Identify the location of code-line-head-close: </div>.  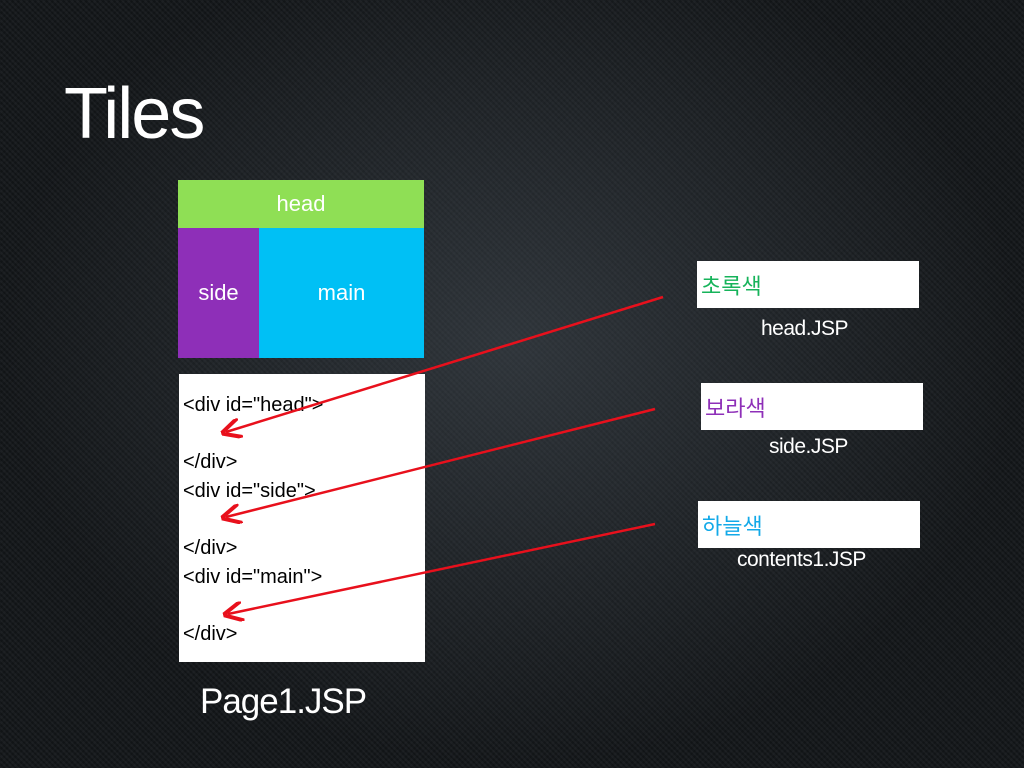
(210, 462).